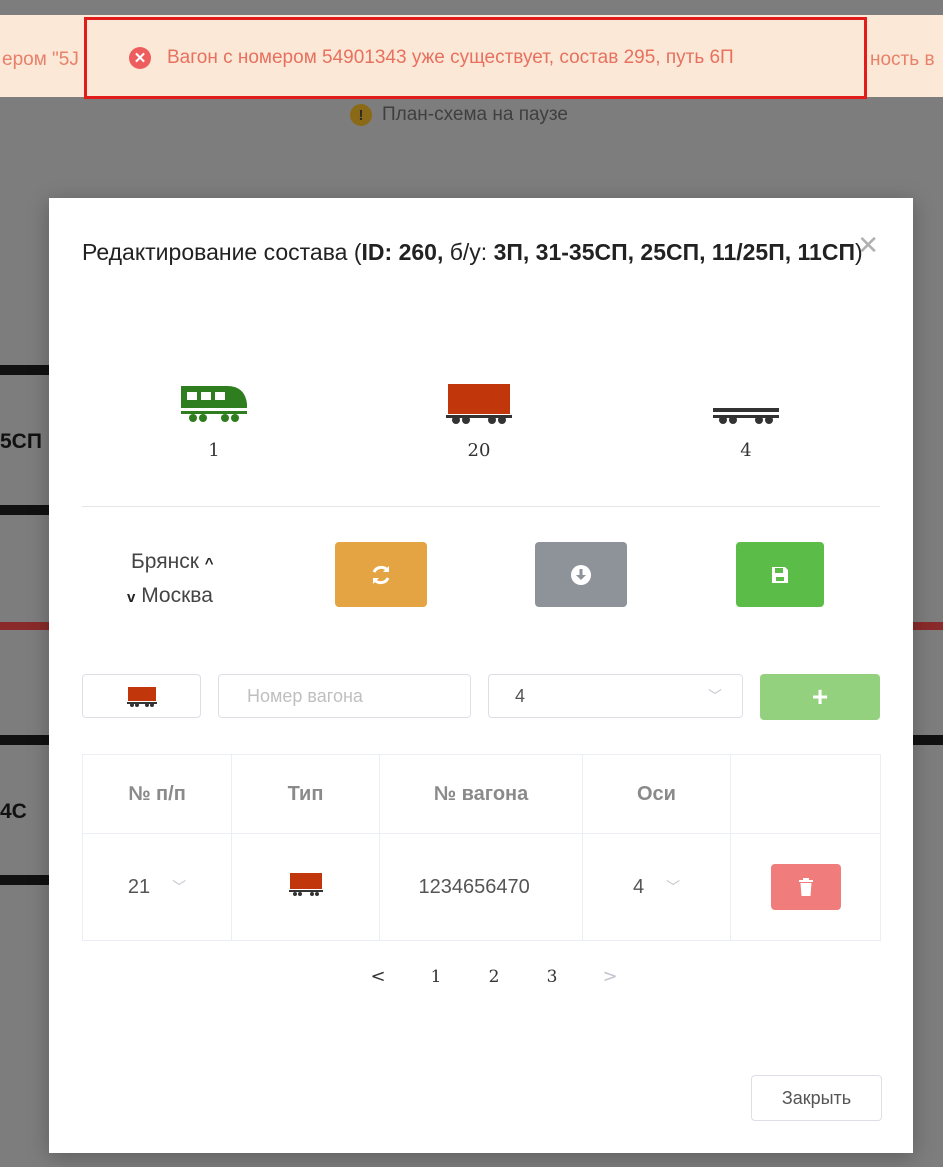 Image resolution: width=943 pixels, height=1167 pixels. What do you see at coordinates (157, 794) in the screenshot?
I see `header-index: № п/п` at bounding box center [157, 794].